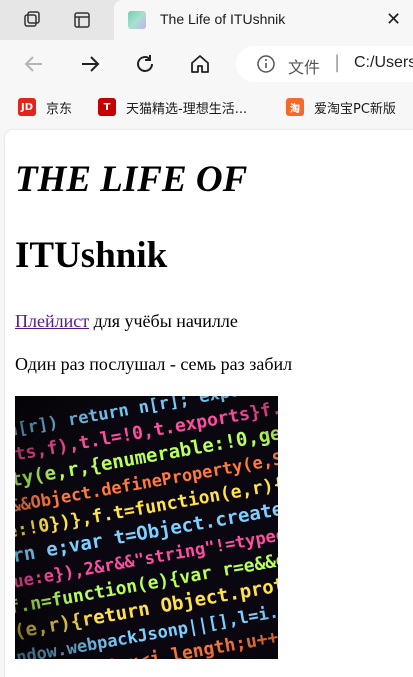 The height and width of the screenshot is (677, 413). What do you see at coordinates (90, 64) in the screenshot?
I see `forward-icon` at bounding box center [90, 64].